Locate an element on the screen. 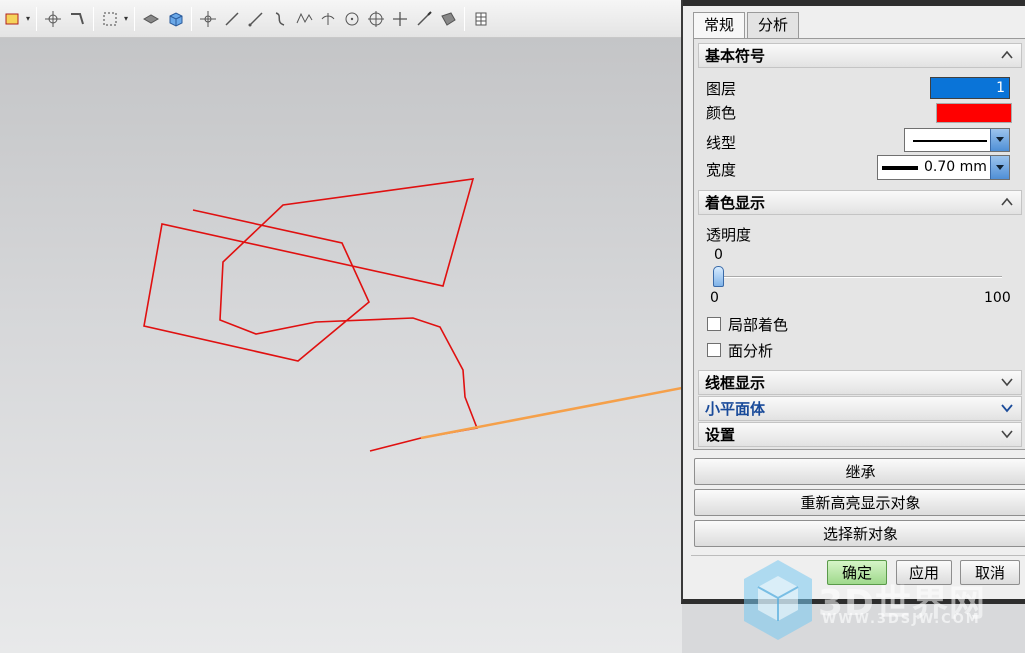 Image resolution: width=1025 pixels, height=653 pixels. rehighlight-button: 重新高亮显示对象 is located at coordinates (859, 502).